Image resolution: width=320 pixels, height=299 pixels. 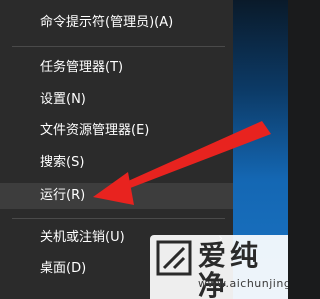 What do you see at coordinates (63, 195) in the screenshot?
I see `menu-item-label: 运行(R)` at bounding box center [63, 195].